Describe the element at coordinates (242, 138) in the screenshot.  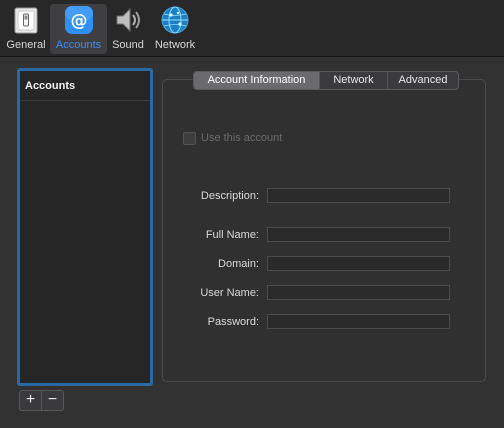
I see `use-account-label: Use this account` at that location.